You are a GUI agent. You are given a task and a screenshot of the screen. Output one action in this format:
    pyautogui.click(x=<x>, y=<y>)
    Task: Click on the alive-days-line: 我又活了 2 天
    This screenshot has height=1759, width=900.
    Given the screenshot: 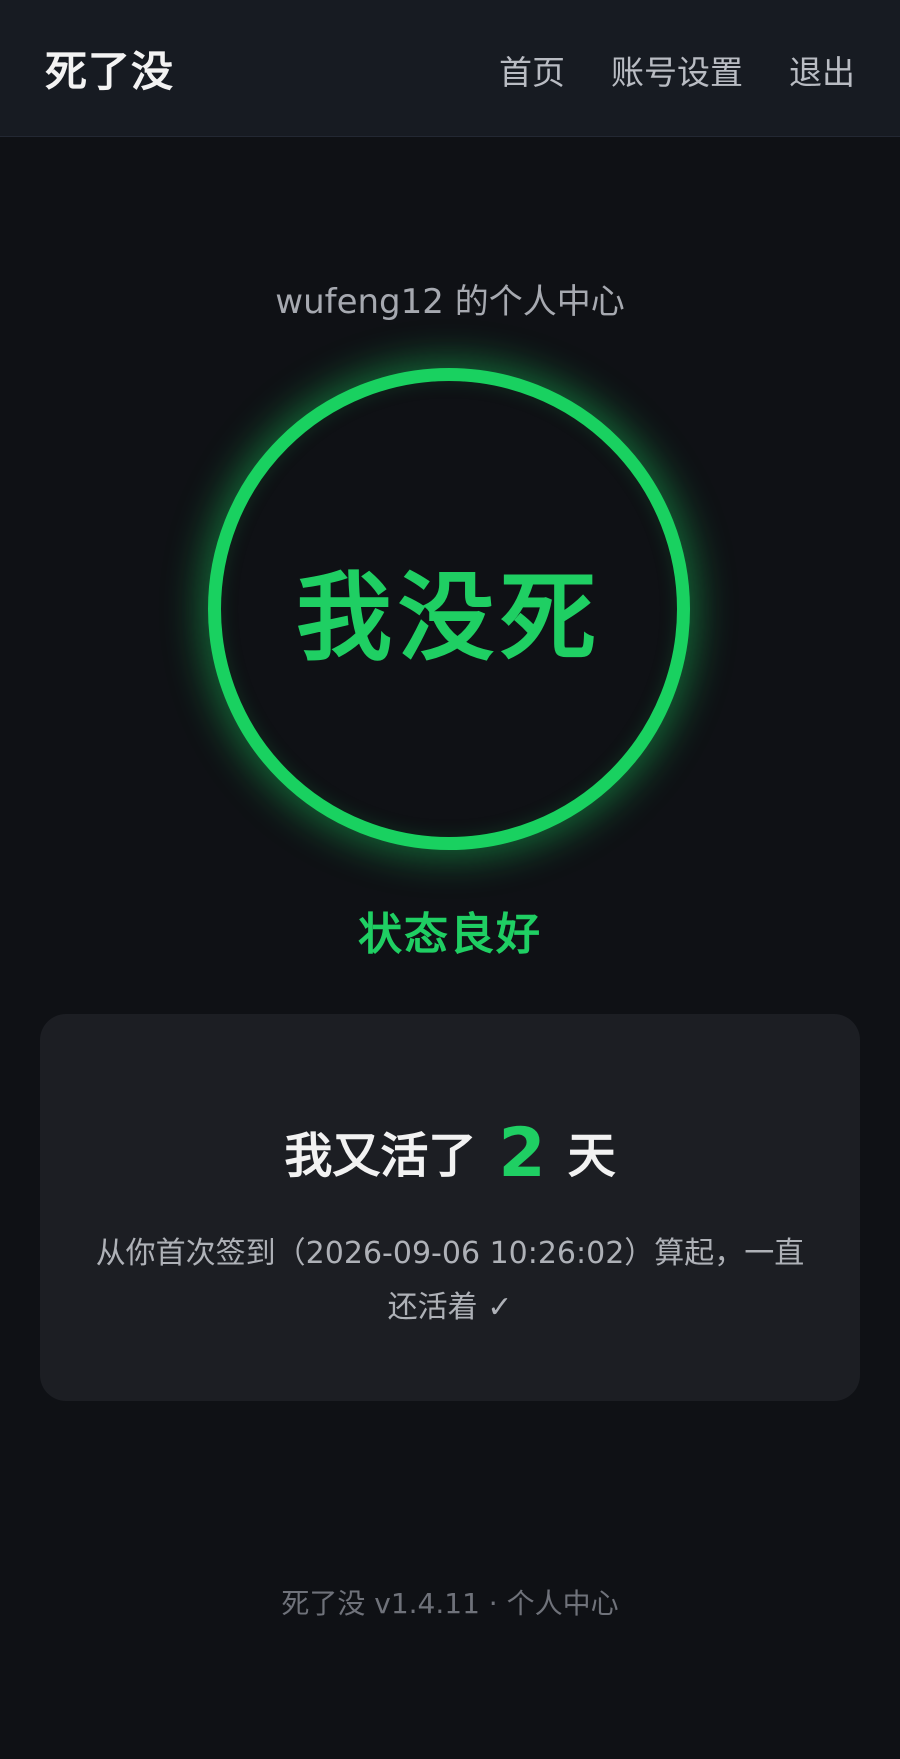 What is the action you would take?
    pyautogui.click(x=450, y=1153)
    